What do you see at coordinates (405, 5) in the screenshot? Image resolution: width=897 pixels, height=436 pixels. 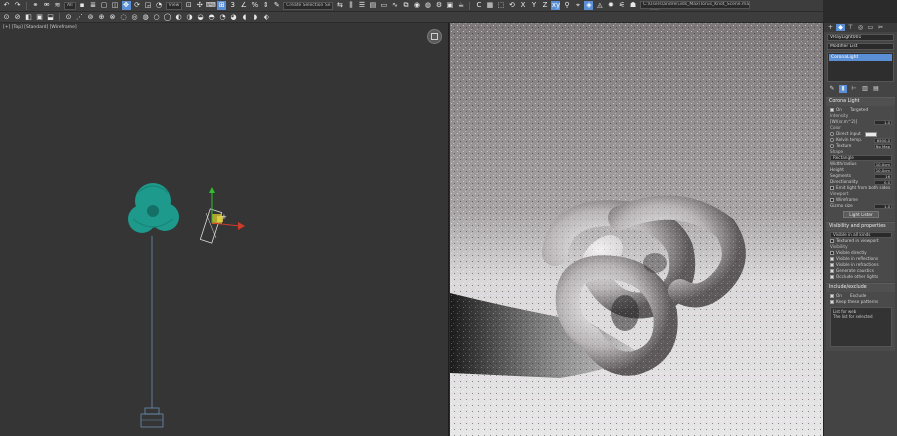 I see `schematic-view-icon: ⧉` at bounding box center [405, 5].